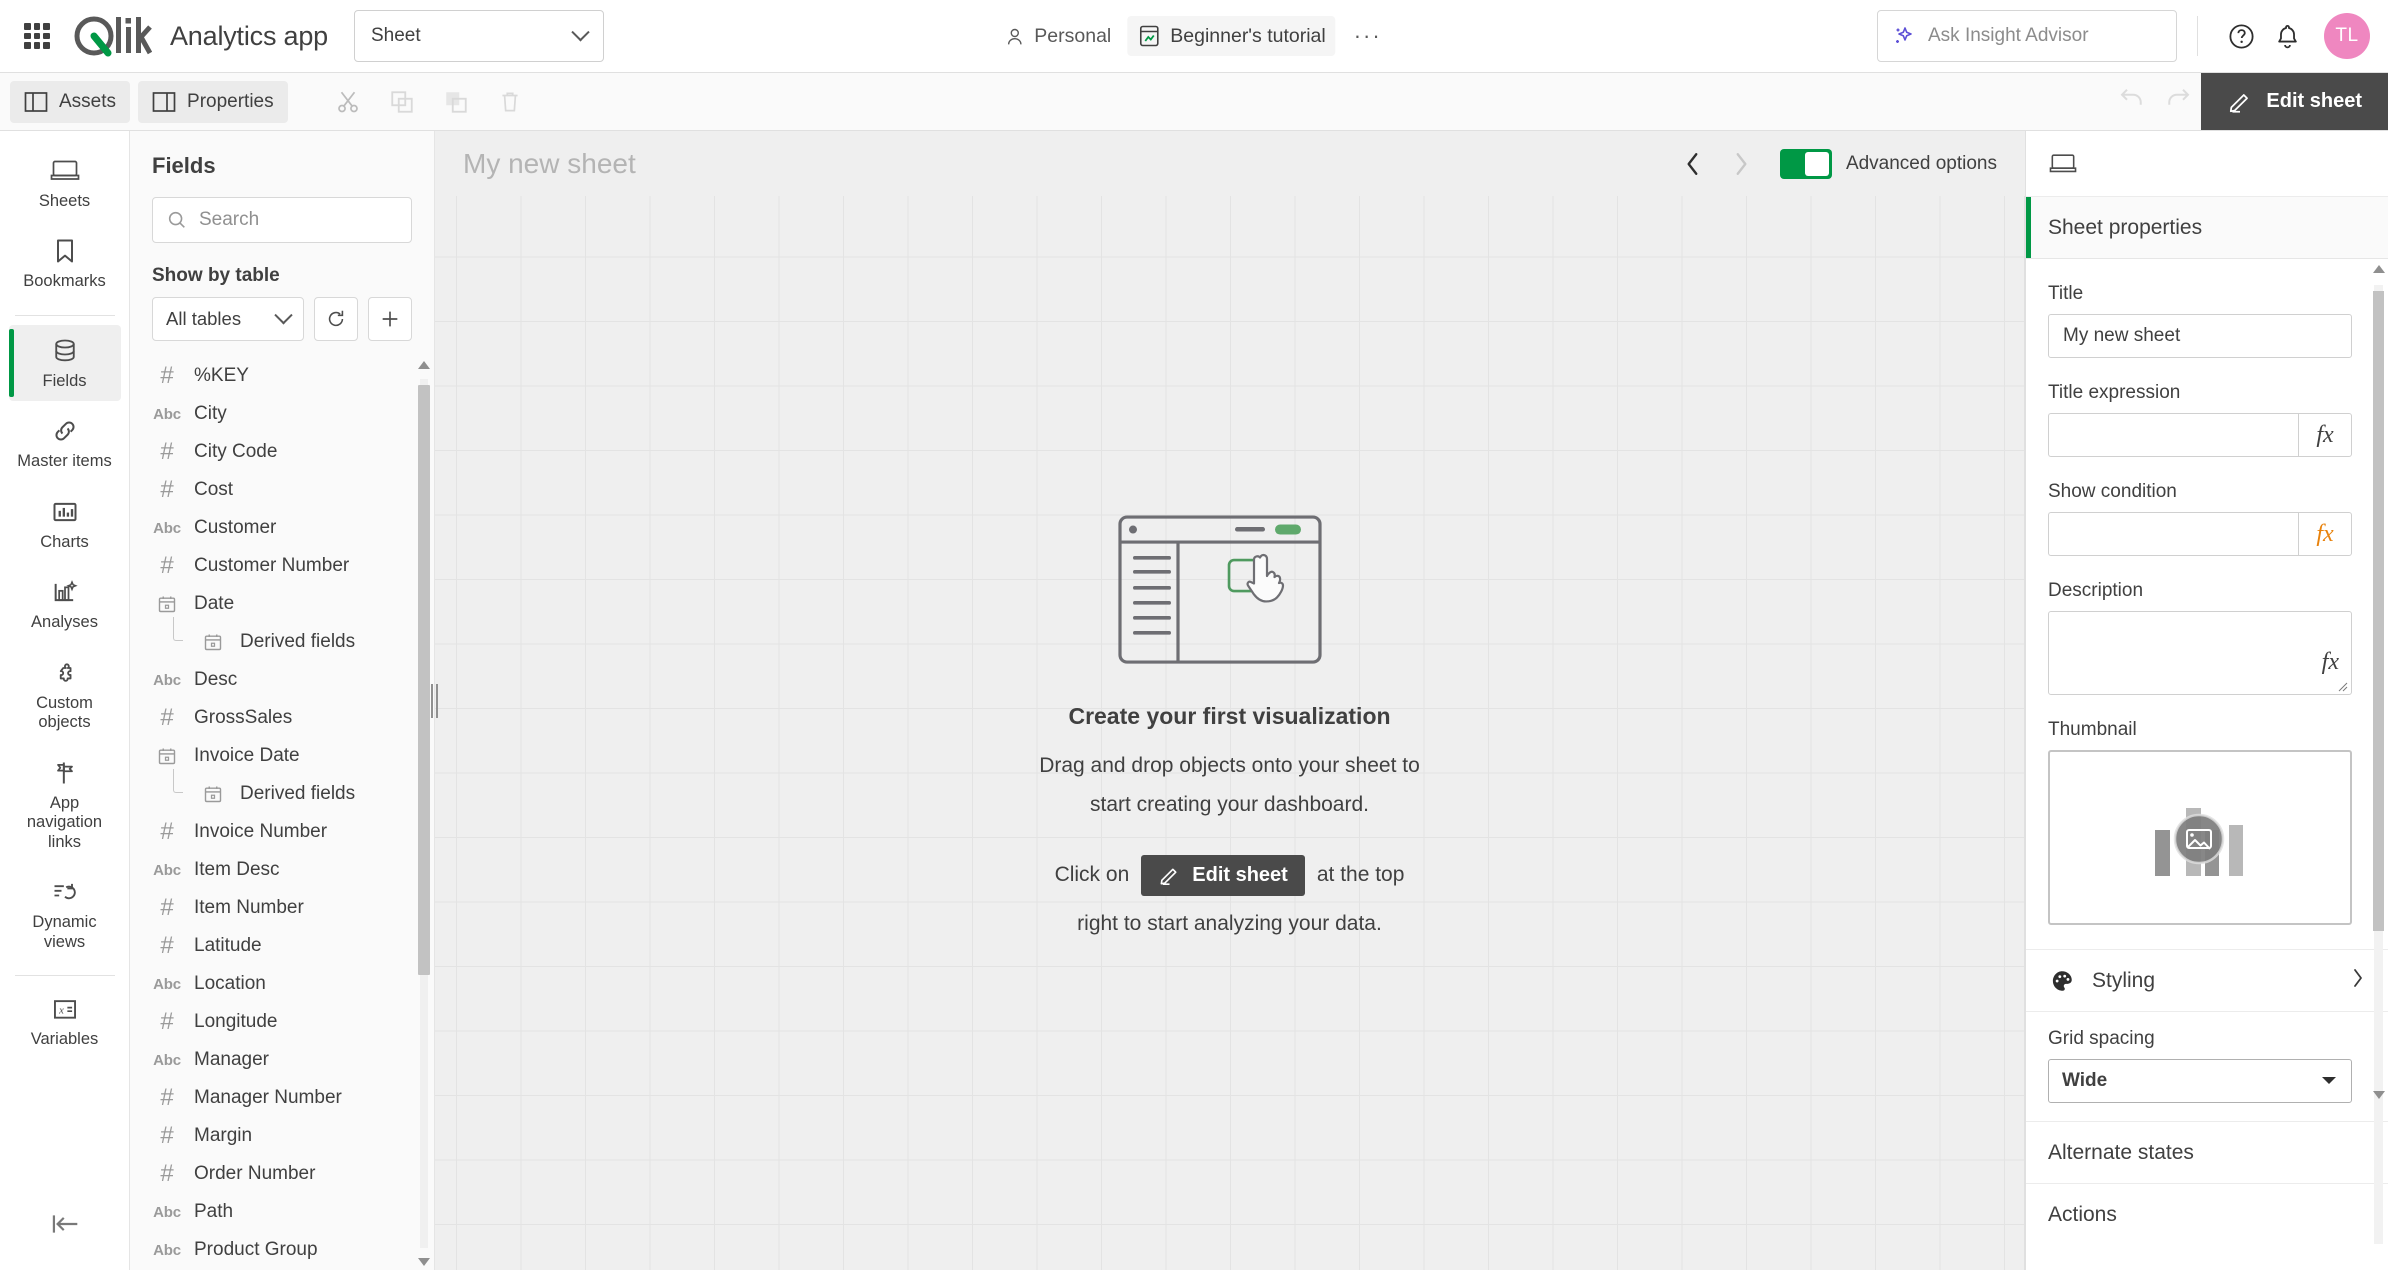  What do you see at coordinates (2063, 164) in the screenshot?
I see `sheet-icon` at bounding box center [2063, 164].